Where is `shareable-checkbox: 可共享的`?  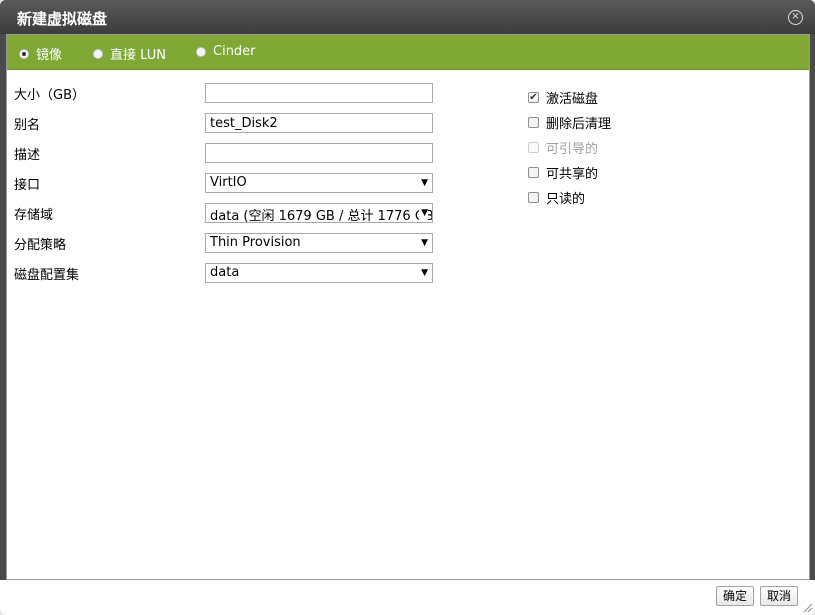
shareable-checkbox: 可共享的 is located at coordinates (563, 172).